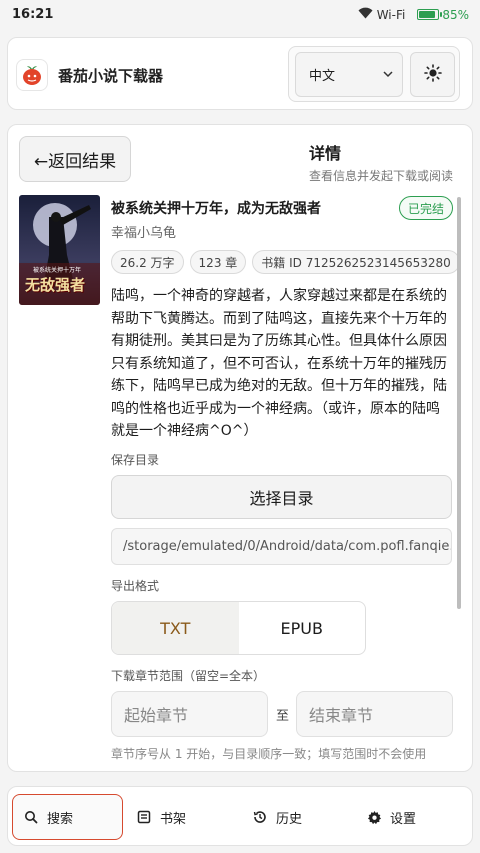 Image resolution: width=480 pixels, height=853 pixels. I want to click on header-controls: 中文, so click(374, 74).